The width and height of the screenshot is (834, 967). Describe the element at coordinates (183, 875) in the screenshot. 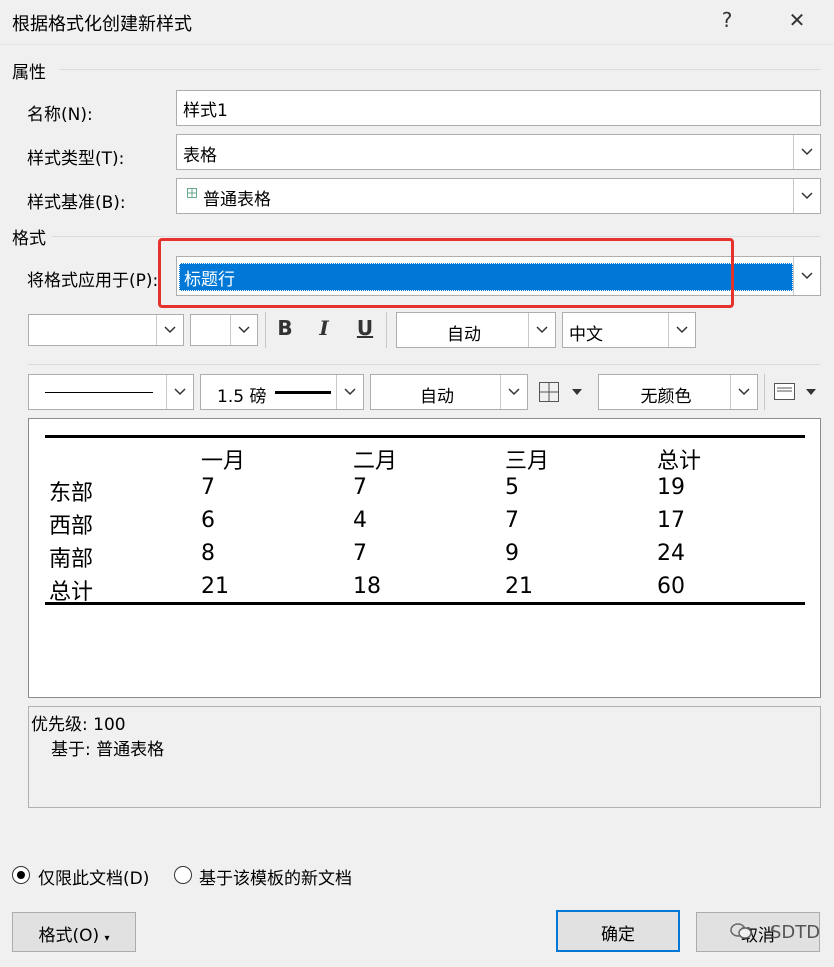

I see `new-documents-radio` at that location.